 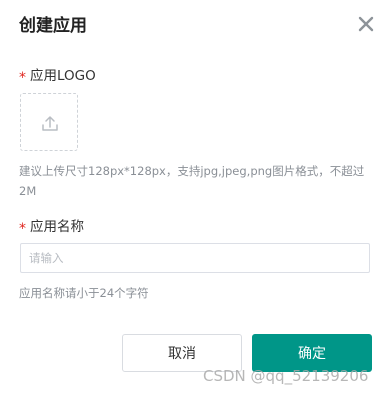 I want to click on watermark: CSDN @qq_52139206, so click(x=286, y=376).